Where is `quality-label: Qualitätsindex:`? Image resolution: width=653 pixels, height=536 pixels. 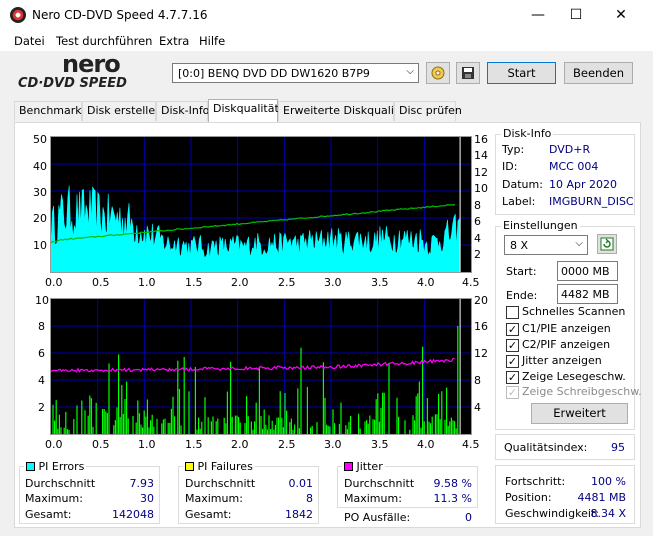
quality-label: Qualitätsindex: is located at coordinates (546, 447).